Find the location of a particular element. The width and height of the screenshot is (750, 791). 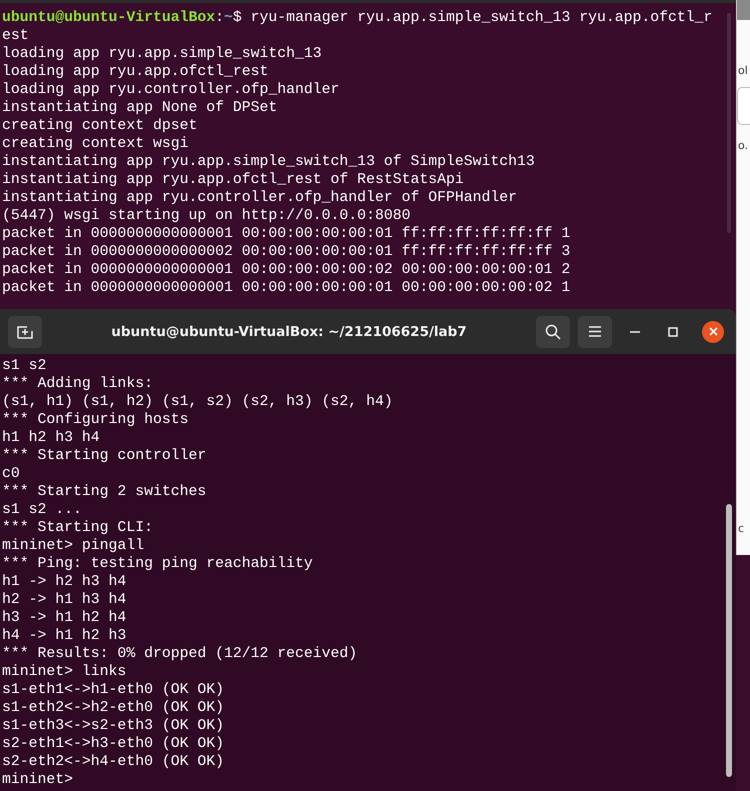

terminal-line: s2-eth1<->h3-eth0 (OK OK) is located at coordinates (113, 744).